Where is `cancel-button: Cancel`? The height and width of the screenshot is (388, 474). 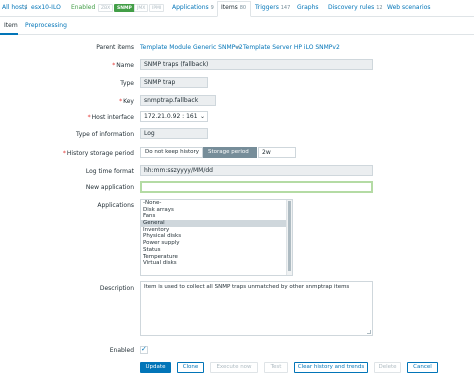 cancel-button: Cancel is located at coordinates (422, 367).